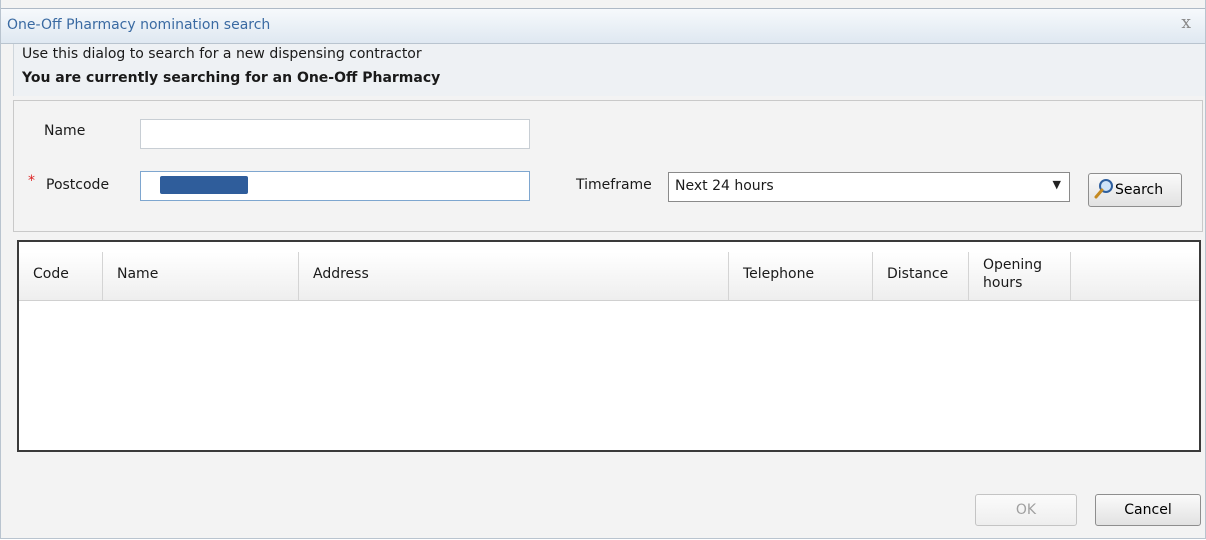 The image size is (1206, 540). What do you see at coordinates (1186, 23) in the screenshot?
I see `close-icon: x` at bounding box center [1186, 23].